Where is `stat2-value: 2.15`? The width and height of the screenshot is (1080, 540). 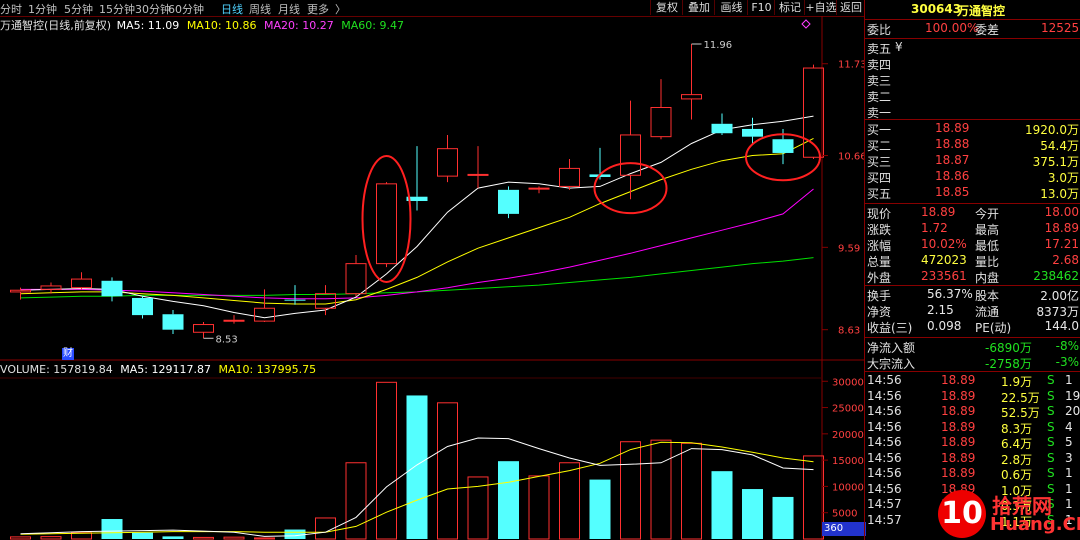
stat2-value: 2.15 is located at coordinates (940, 310).